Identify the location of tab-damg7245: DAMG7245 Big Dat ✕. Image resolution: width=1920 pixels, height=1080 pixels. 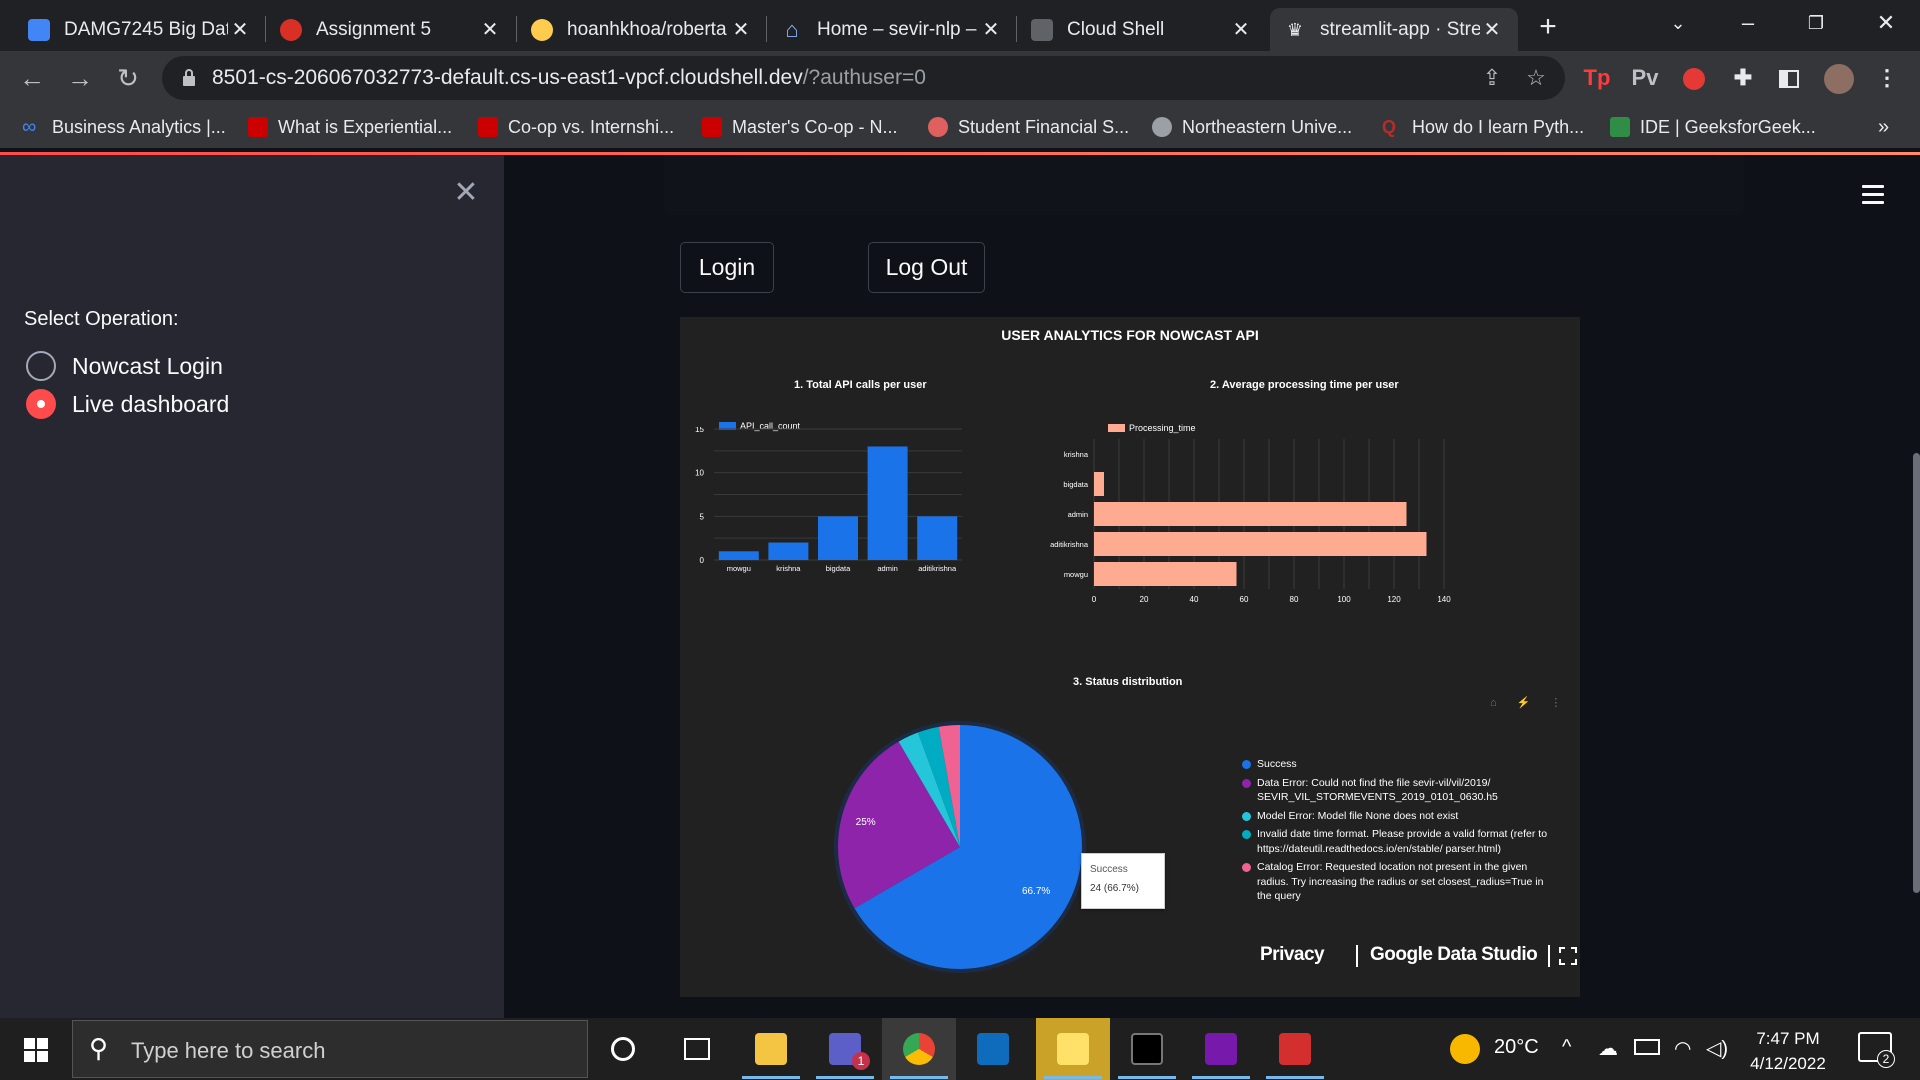
(140, 29).